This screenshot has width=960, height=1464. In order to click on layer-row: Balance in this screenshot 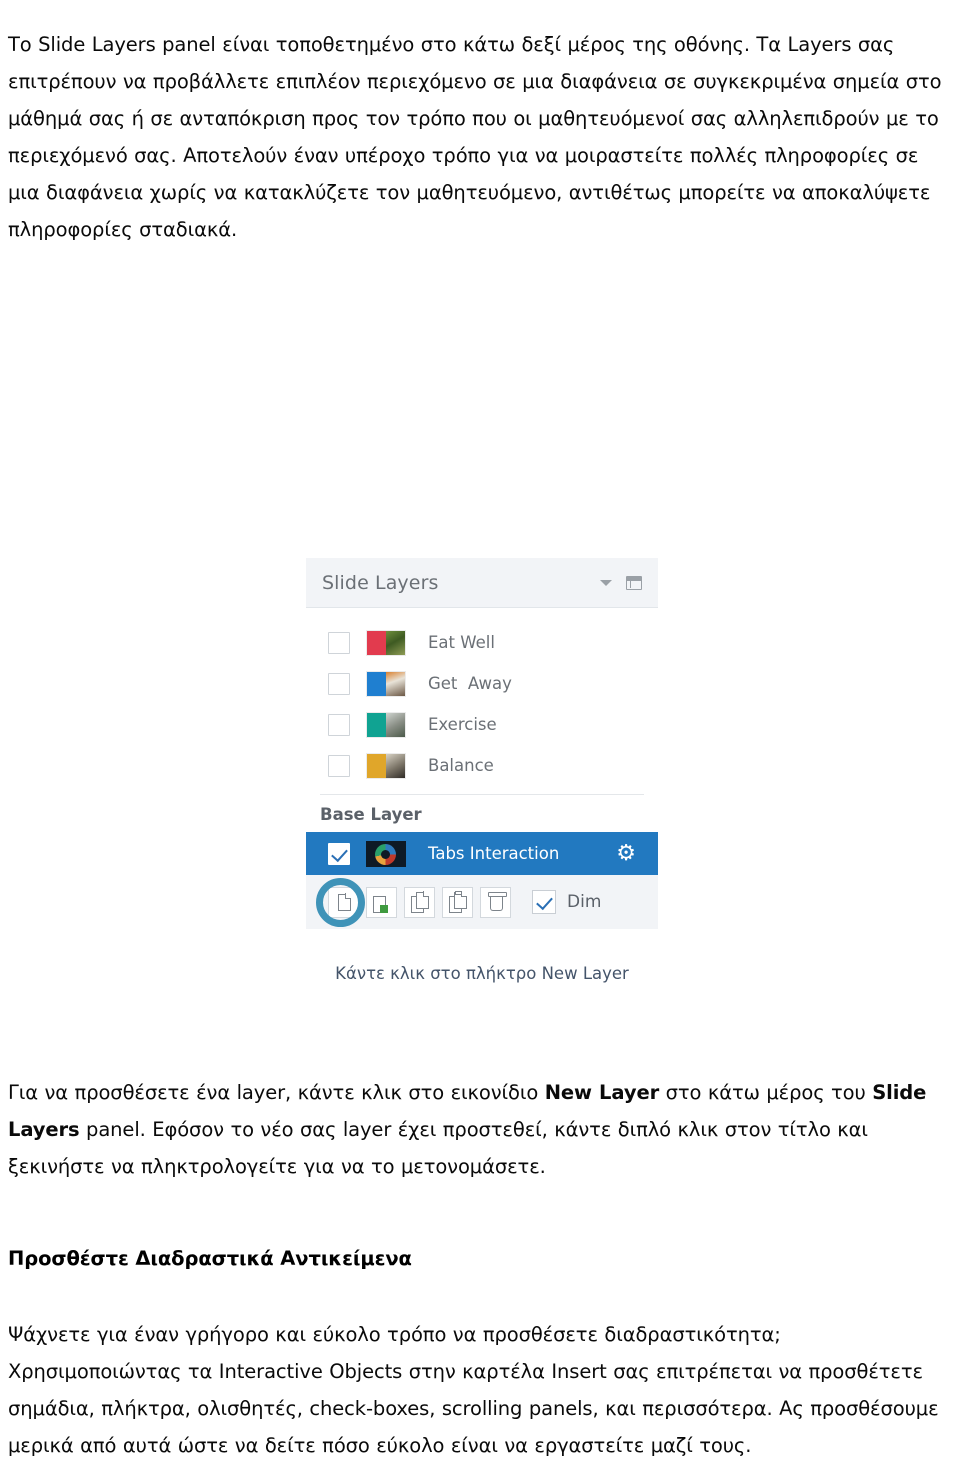, I will do `click(482, 765)`.